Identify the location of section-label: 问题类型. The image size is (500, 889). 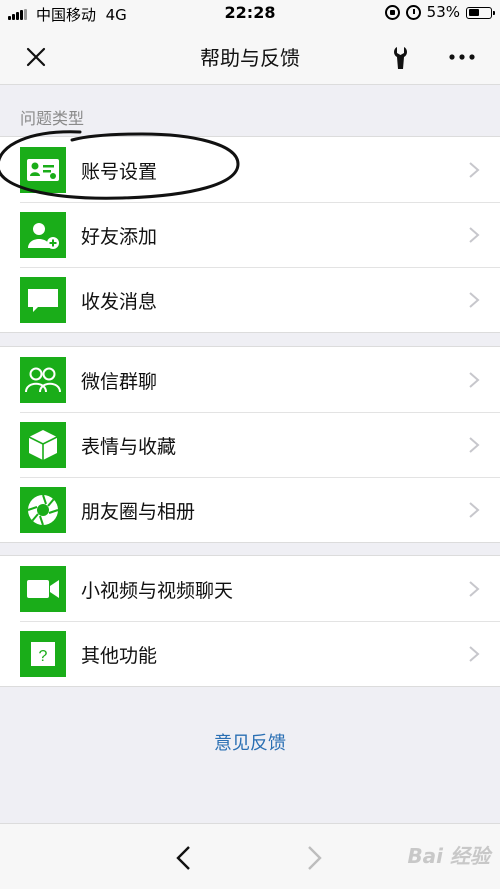
(52, 118).